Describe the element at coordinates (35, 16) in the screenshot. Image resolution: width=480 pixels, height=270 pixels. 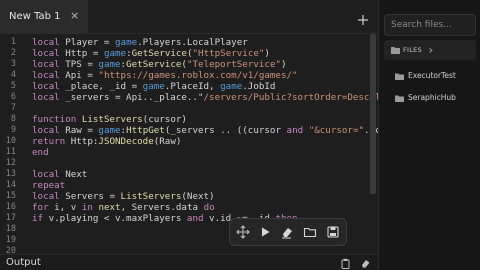
I see `tab-title: New Tab 1` at that location.